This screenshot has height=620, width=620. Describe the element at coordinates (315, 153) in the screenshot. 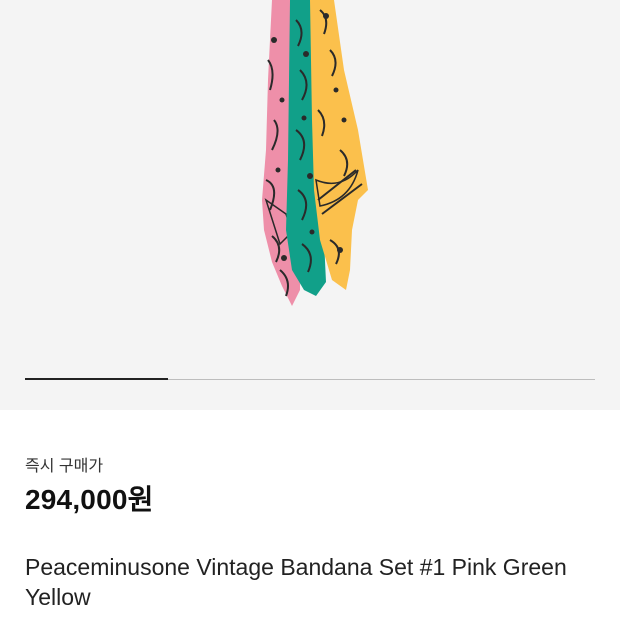

I see `bandana-set-image` at that location.